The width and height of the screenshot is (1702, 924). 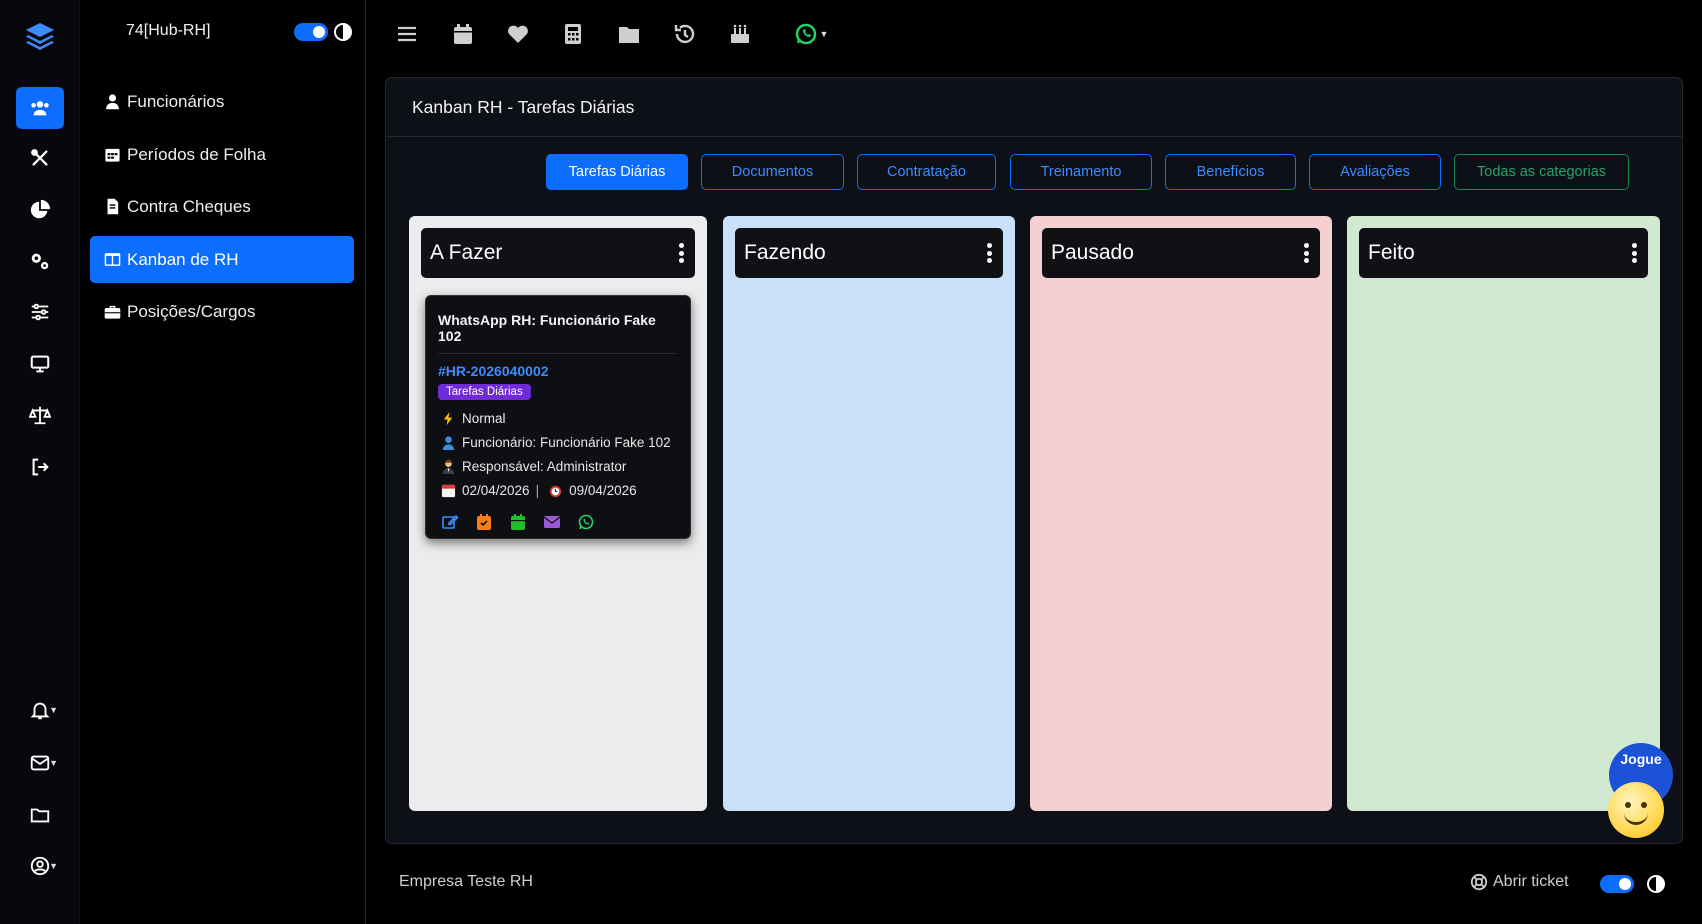 I want to click on card-id-link: #HR-2026040002, so click(x=558, y=371).